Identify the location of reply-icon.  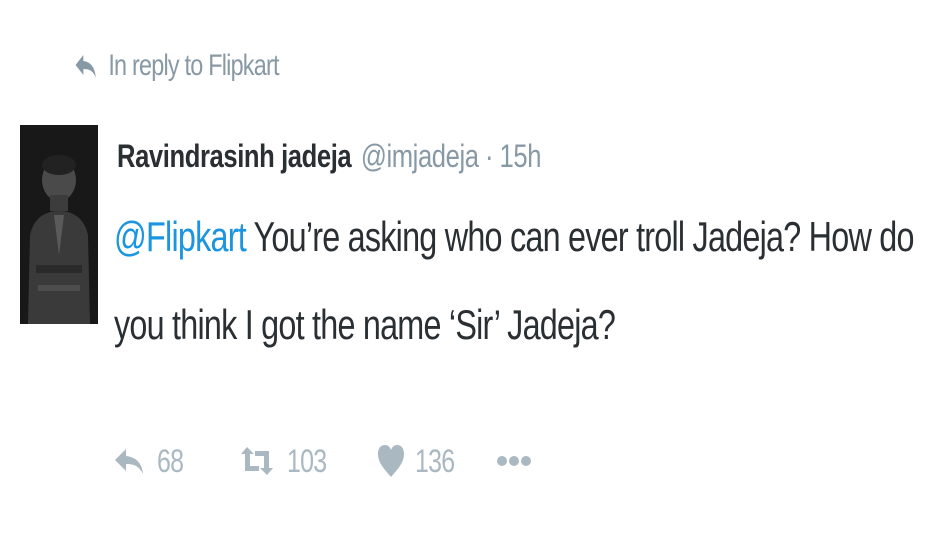
(129, 461).